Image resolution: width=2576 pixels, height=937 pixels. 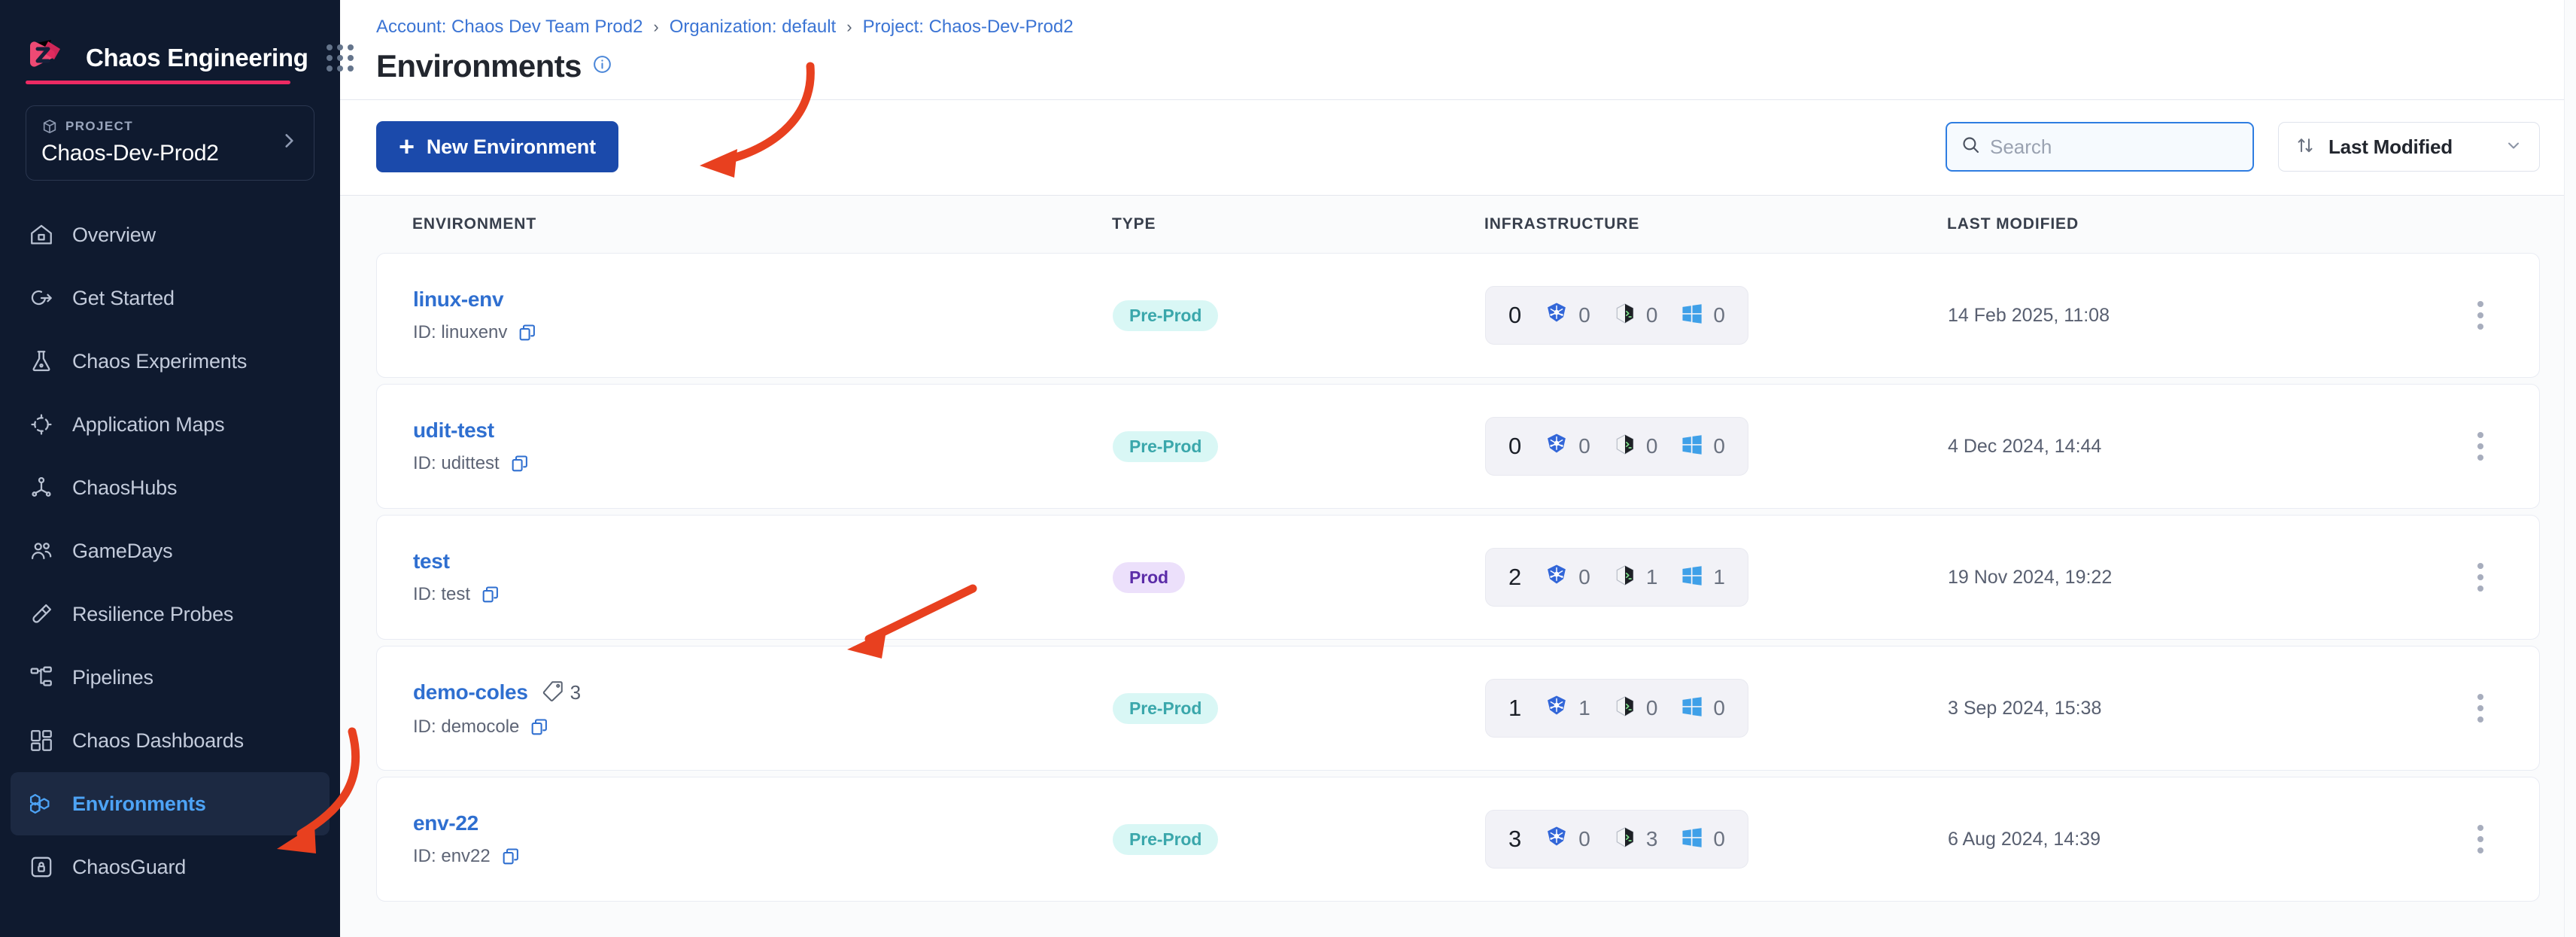 I want to click on sidebar-item-resilience-probes: Resilience Probes, so click(x=171, y=615).